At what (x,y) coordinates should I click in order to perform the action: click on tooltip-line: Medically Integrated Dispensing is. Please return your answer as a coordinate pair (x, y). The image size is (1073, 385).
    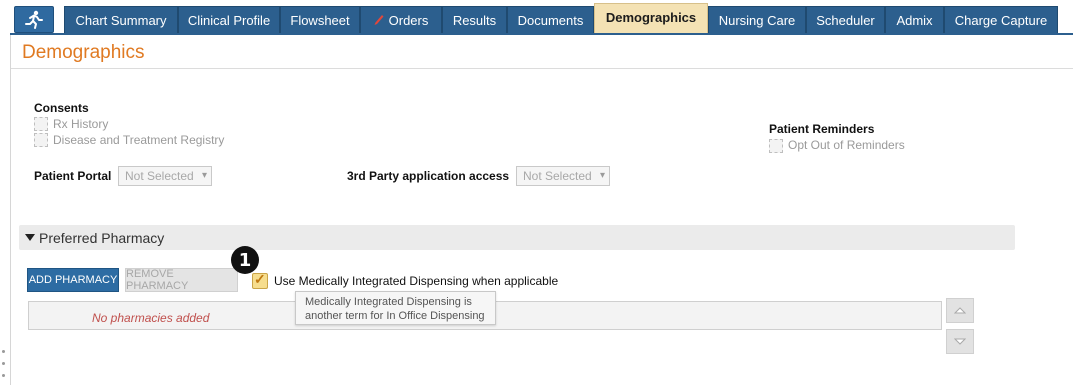
    Looking at the image, I should click on (388, 302).